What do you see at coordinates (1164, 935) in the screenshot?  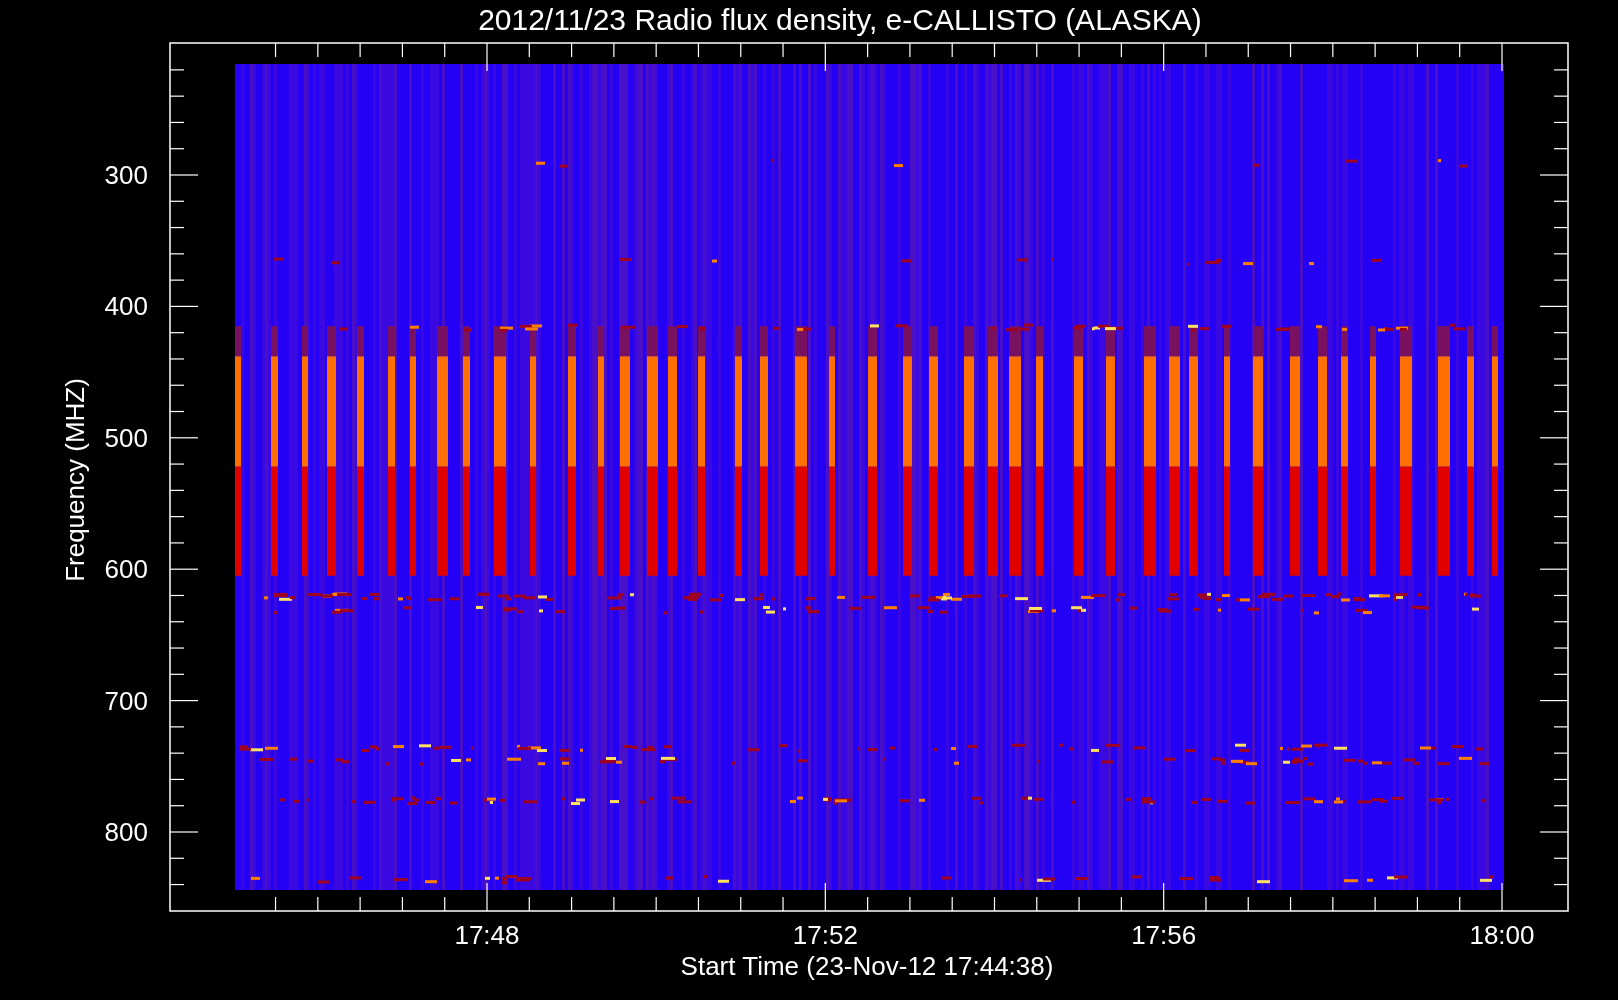 I see `x-tick-label: 17:56` at bounding box center [1164, 935].